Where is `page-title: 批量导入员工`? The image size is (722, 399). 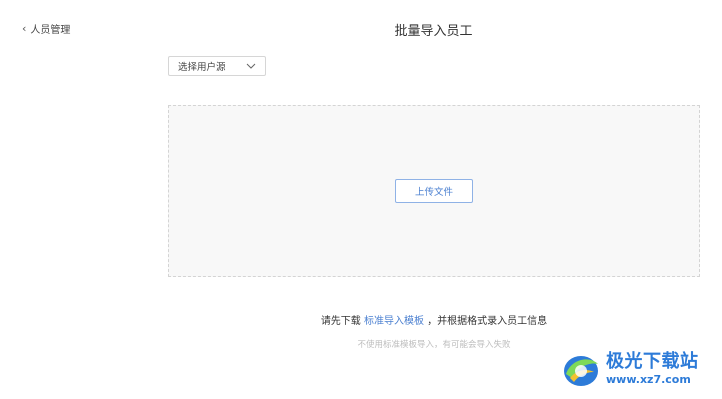 page-title: 批量导入员工 is located at coordinates (433, 31).